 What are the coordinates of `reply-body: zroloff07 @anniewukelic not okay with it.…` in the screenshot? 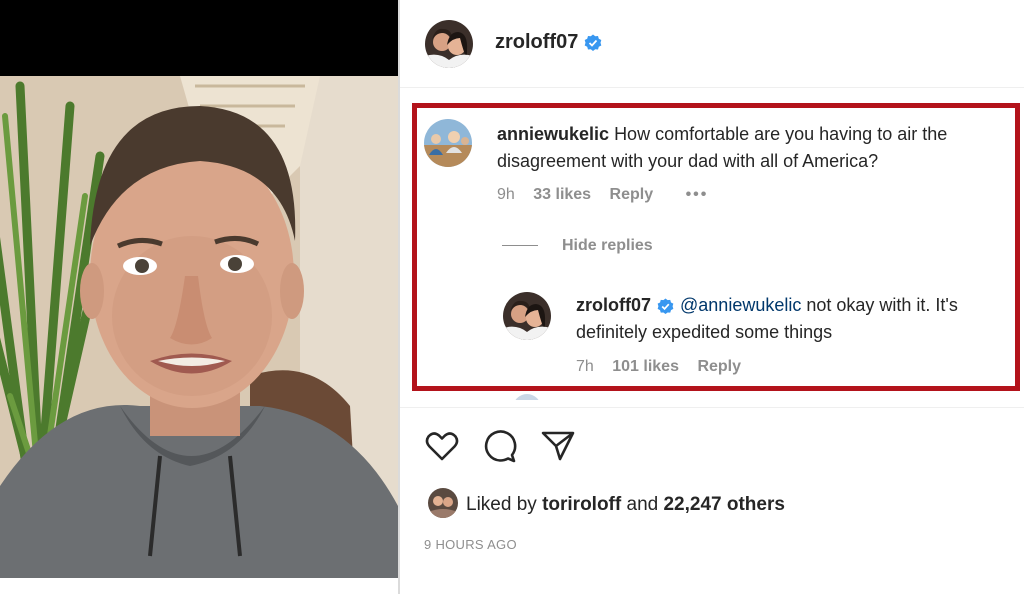 It's located at (796, 319).